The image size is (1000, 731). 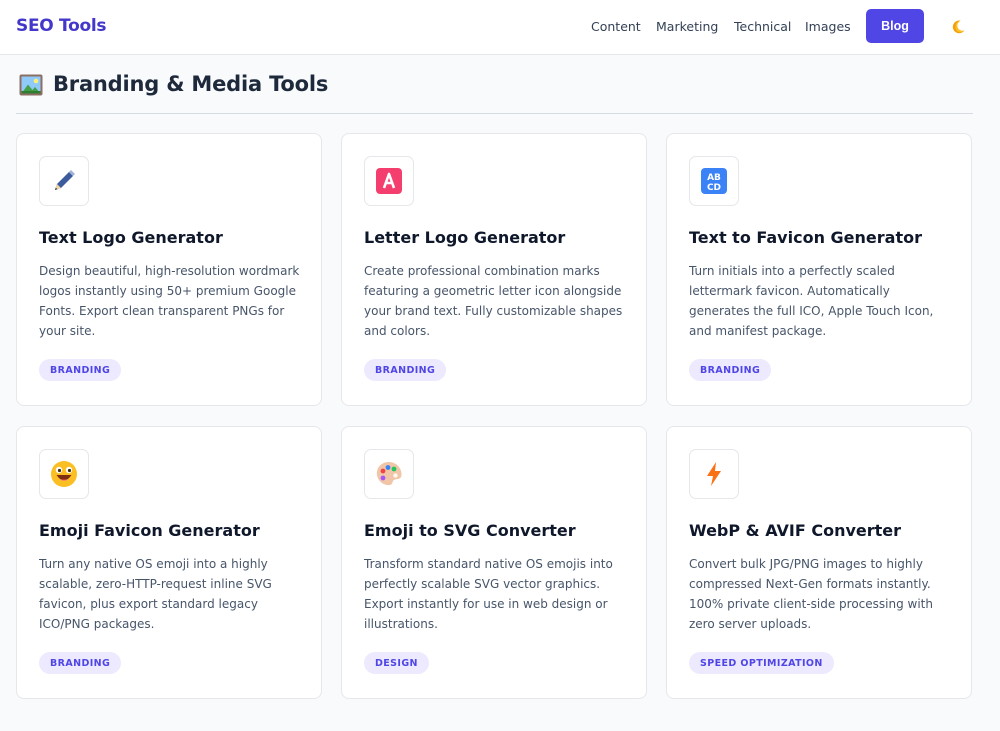 What do you see at coordinates (470, 530) in the screenshot?
I see `card-title: Emoji to SVG Converter` at bounding box center [470, 530].